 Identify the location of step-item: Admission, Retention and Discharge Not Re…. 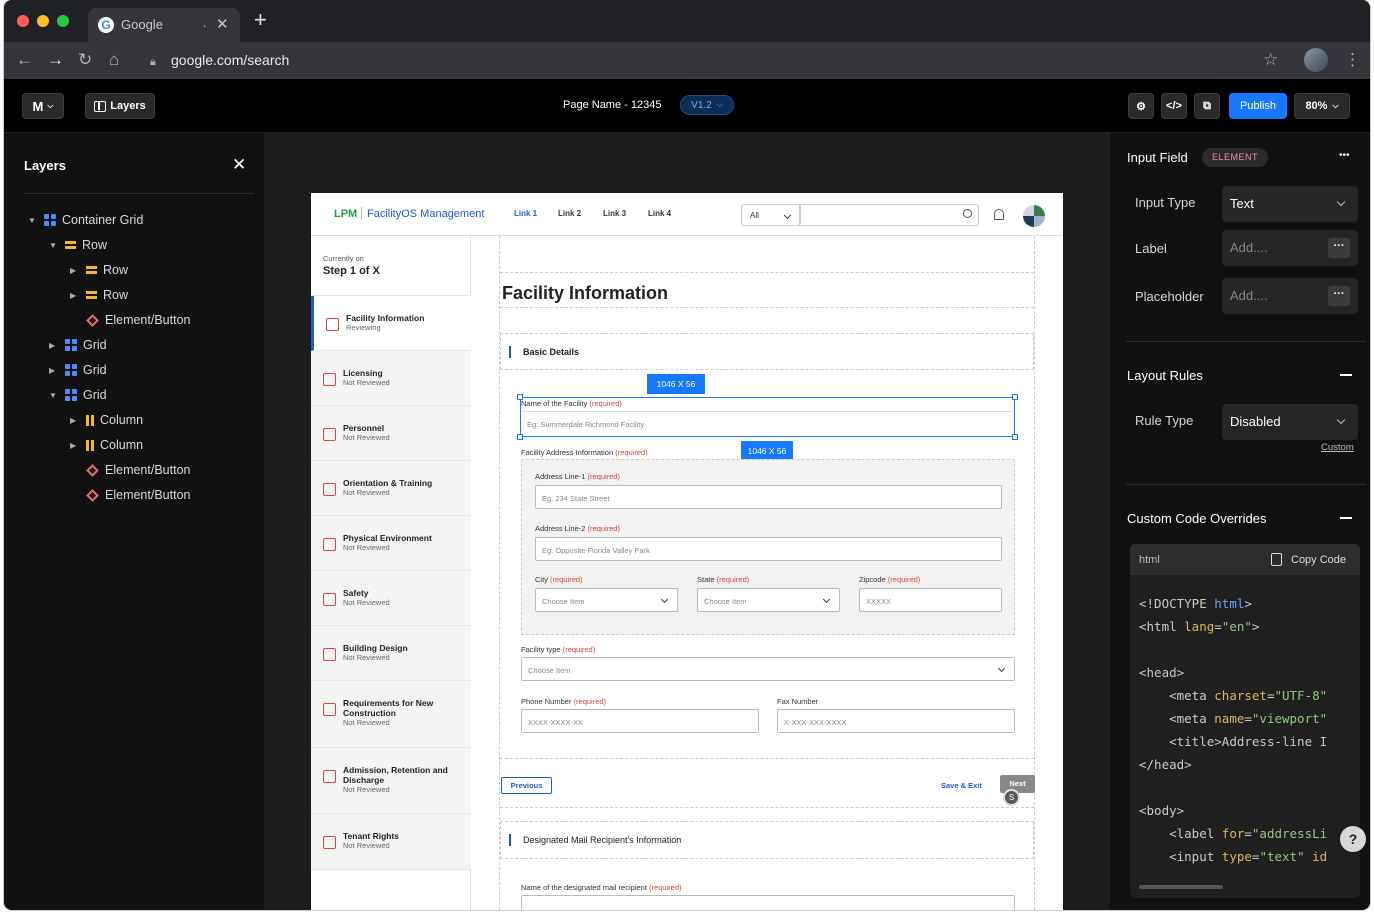
(391, 781).